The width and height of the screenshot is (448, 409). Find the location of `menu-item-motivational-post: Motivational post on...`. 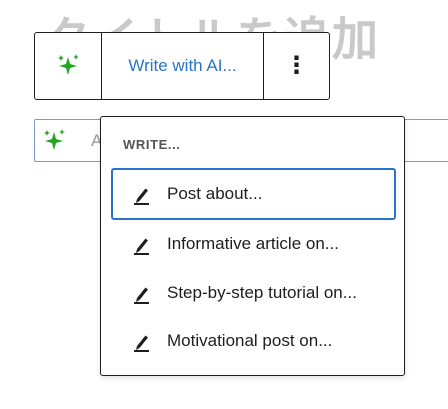

menu-item-motivational-post: Motivational post on... is located at coordinates (253, 341).